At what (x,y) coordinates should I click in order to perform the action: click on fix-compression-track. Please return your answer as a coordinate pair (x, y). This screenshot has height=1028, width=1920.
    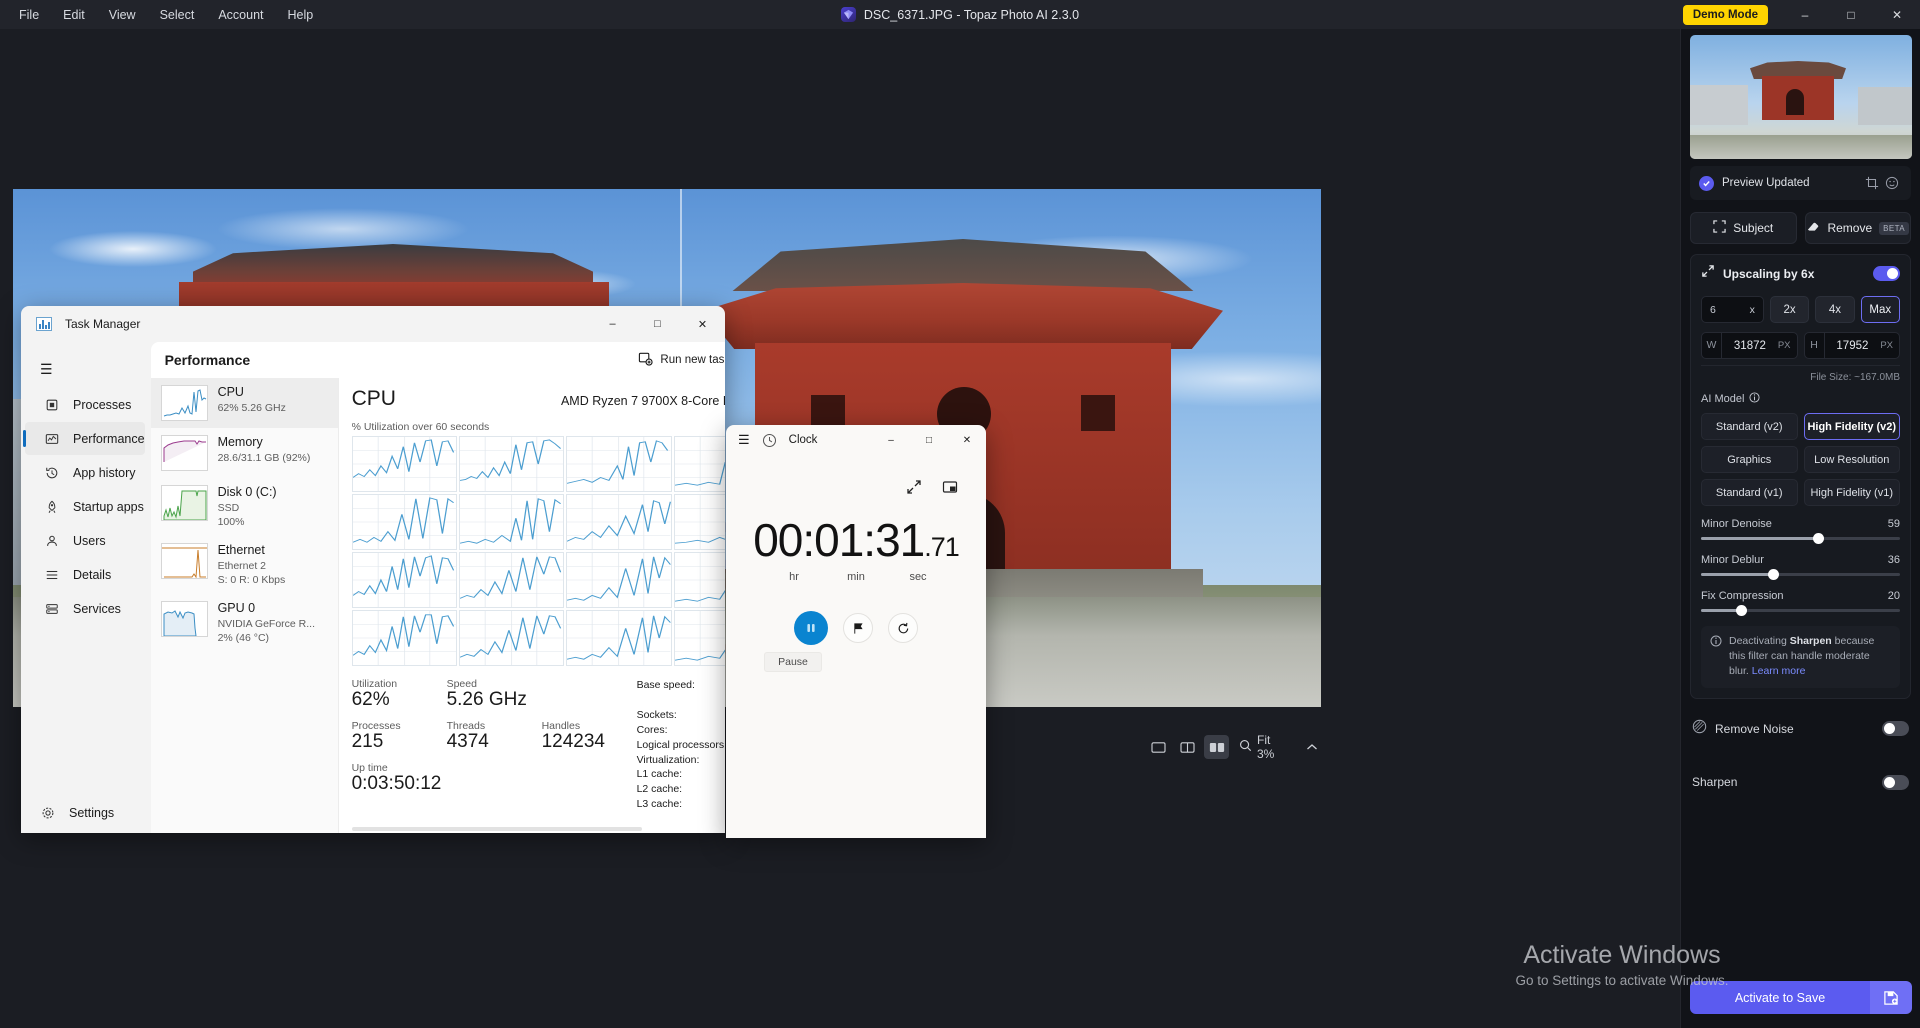
    Looking at the image, I should click on (1800, 610).